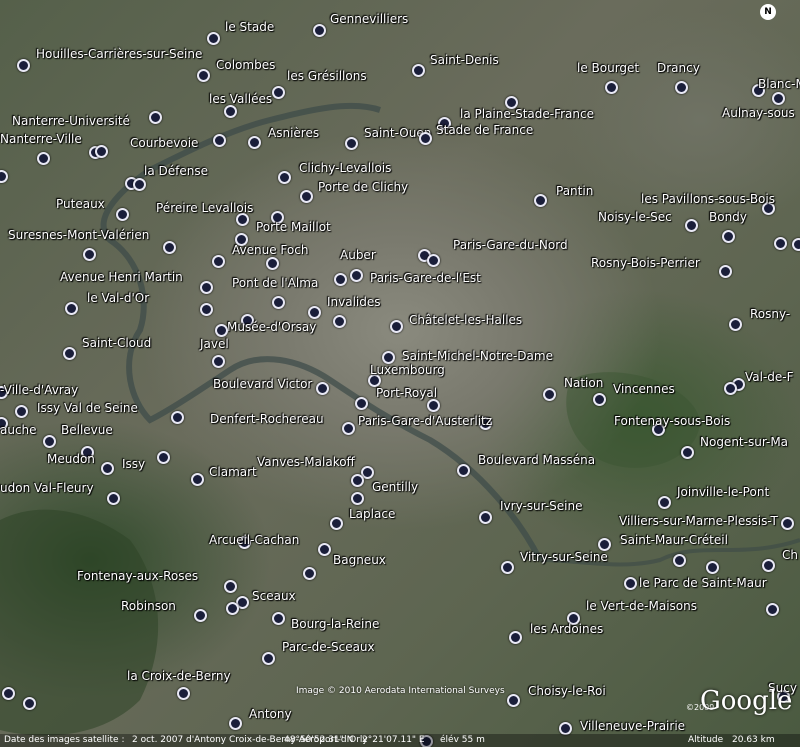  What do you see at coordinates (425, 421) in the screenshot?
I see `station-label: Paris-Gare-d'Austerlitz` at bounding box center [425, 421].